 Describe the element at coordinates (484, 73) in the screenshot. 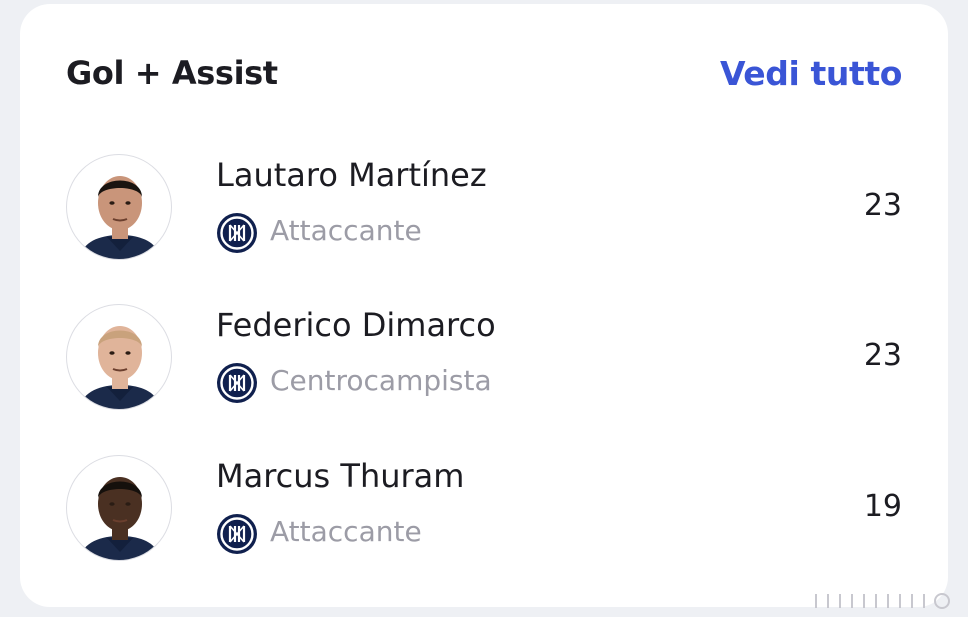

I see `card-header: Gol + Assist Vedi tutto` at that location.